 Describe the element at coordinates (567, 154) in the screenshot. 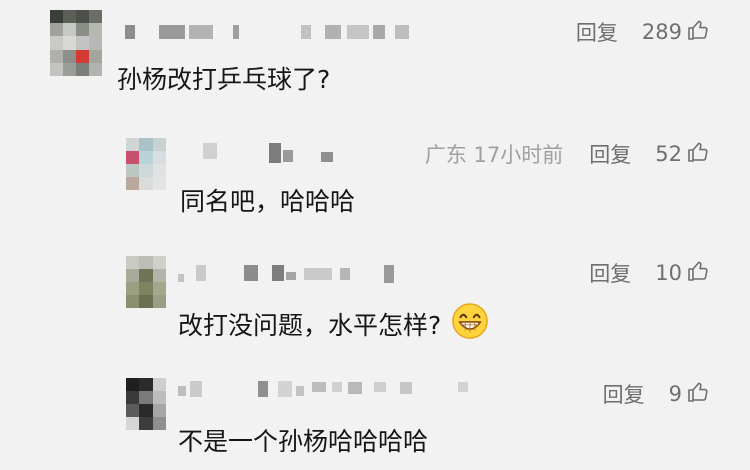

I see `comment-meta: 广东 17小时前 回复 52` at that location.